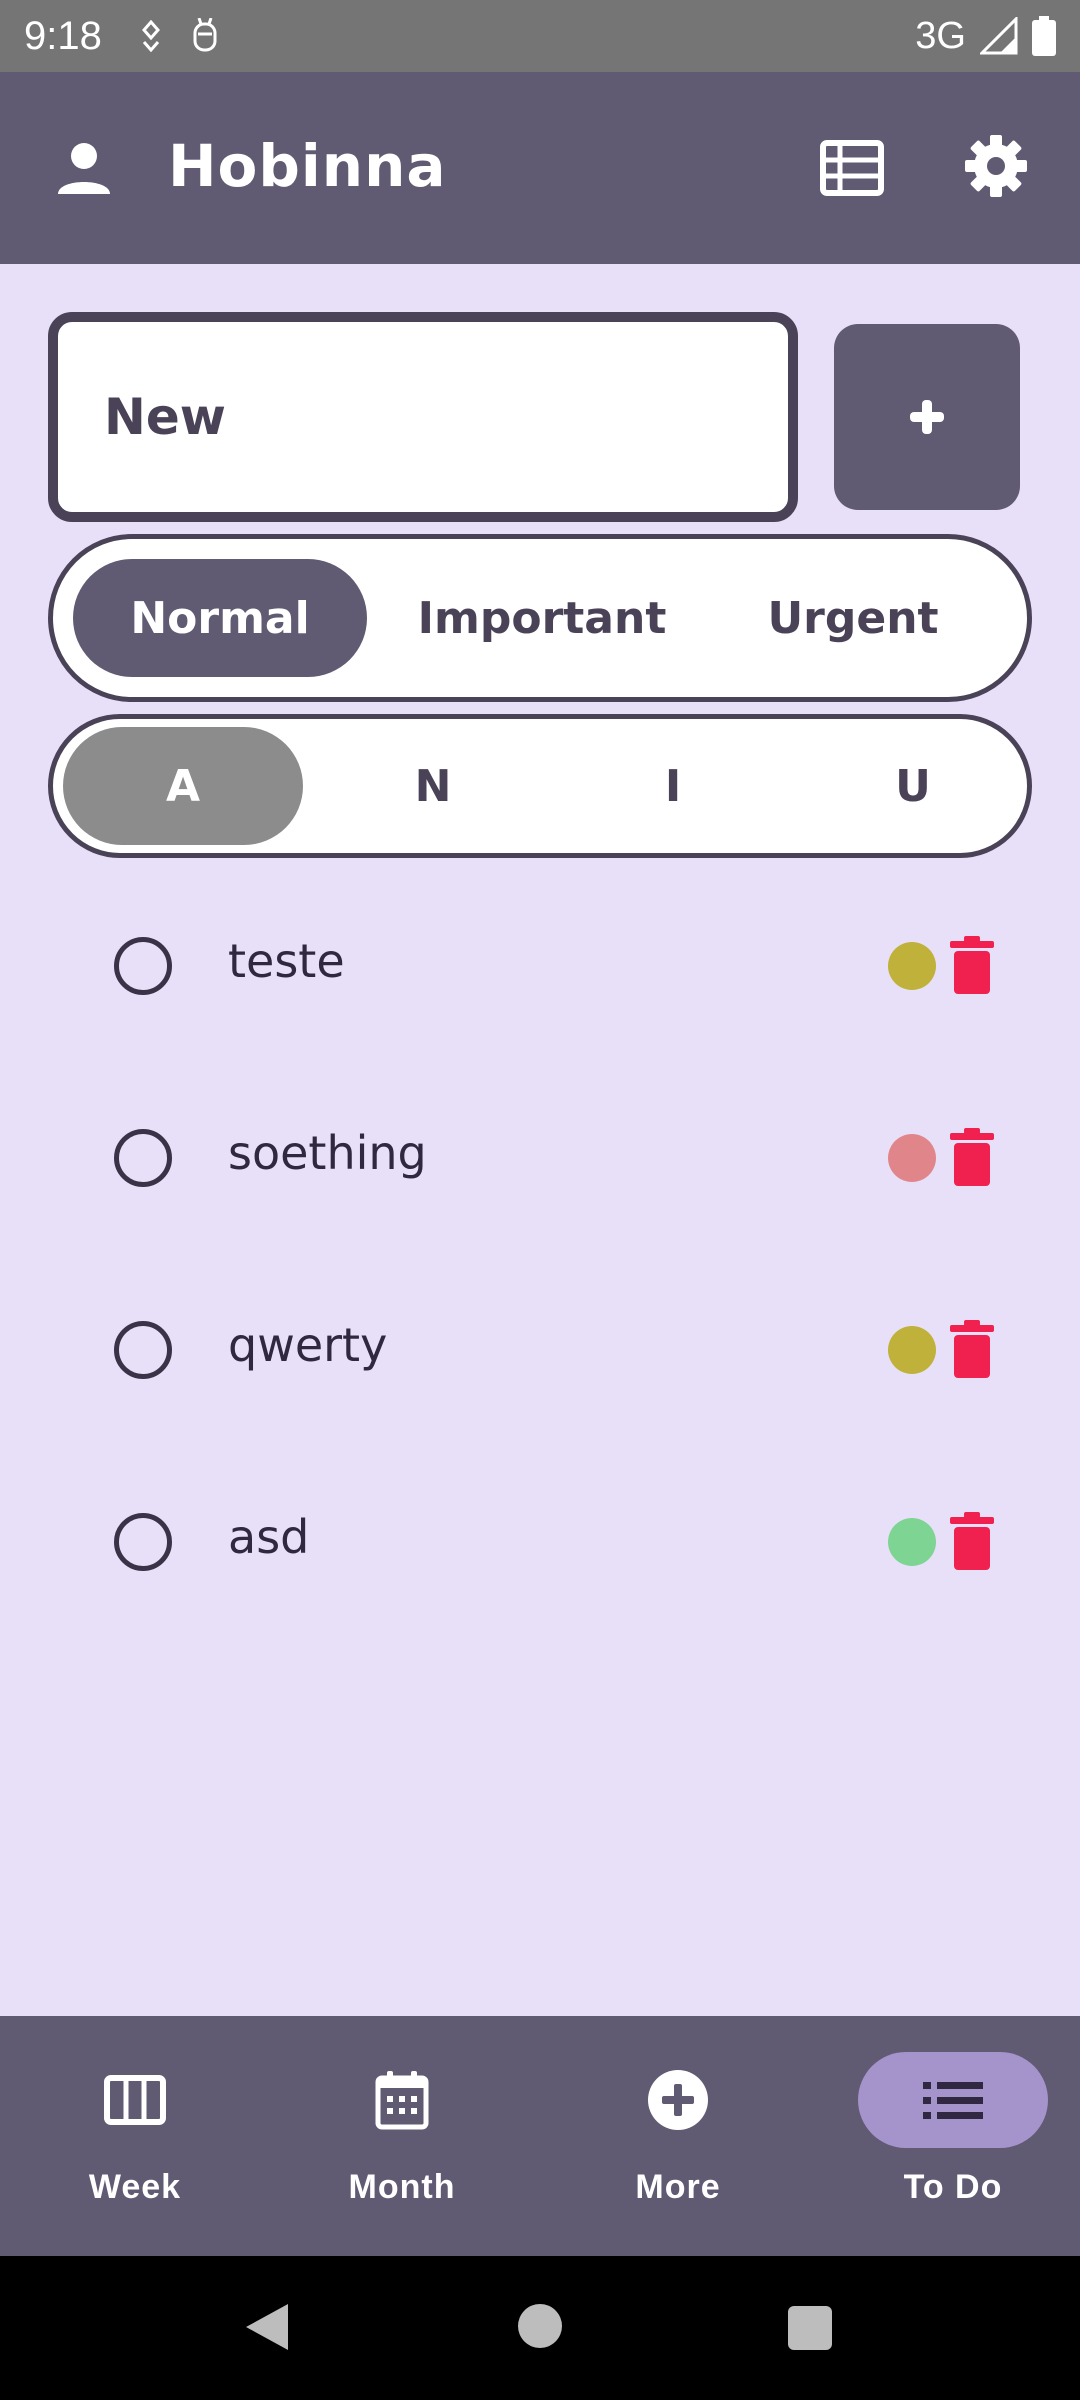  I want to click on list-item: qwerty, so click(540, 1350).